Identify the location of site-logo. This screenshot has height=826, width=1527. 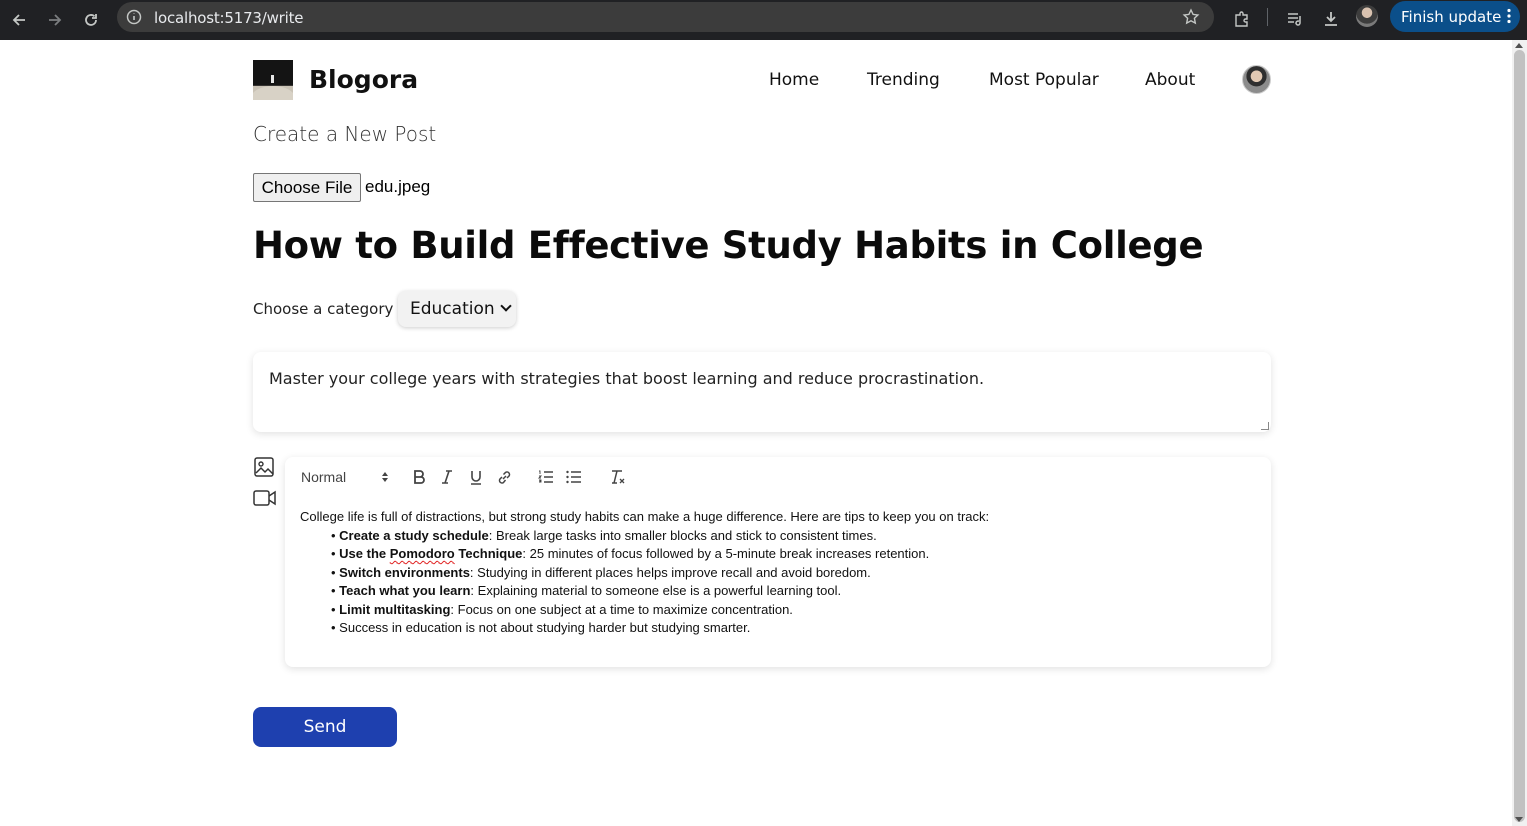
(273, 80).